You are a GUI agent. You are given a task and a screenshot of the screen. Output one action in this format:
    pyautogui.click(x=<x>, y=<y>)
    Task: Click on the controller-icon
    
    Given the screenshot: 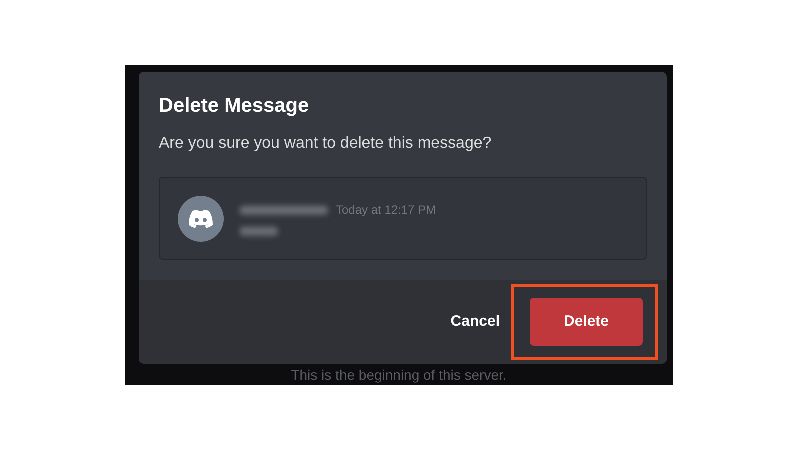 What is the action you would take?
    pyautogui.click(x=201, y=218)
    